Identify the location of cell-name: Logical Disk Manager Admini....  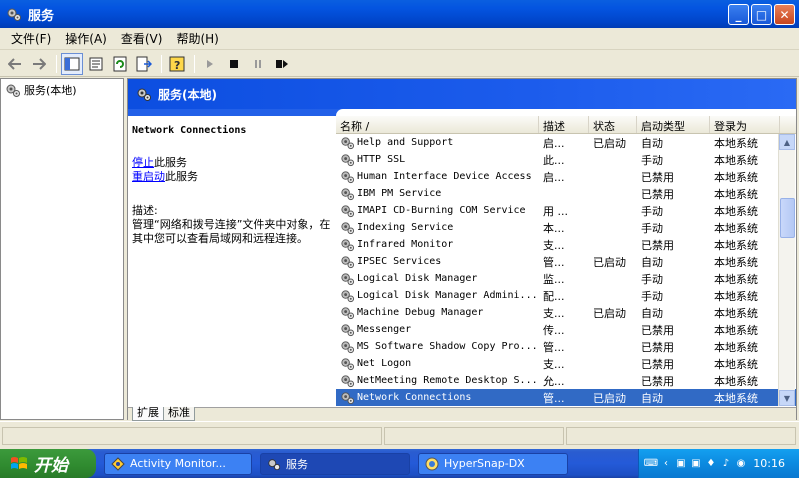
(437, 295).